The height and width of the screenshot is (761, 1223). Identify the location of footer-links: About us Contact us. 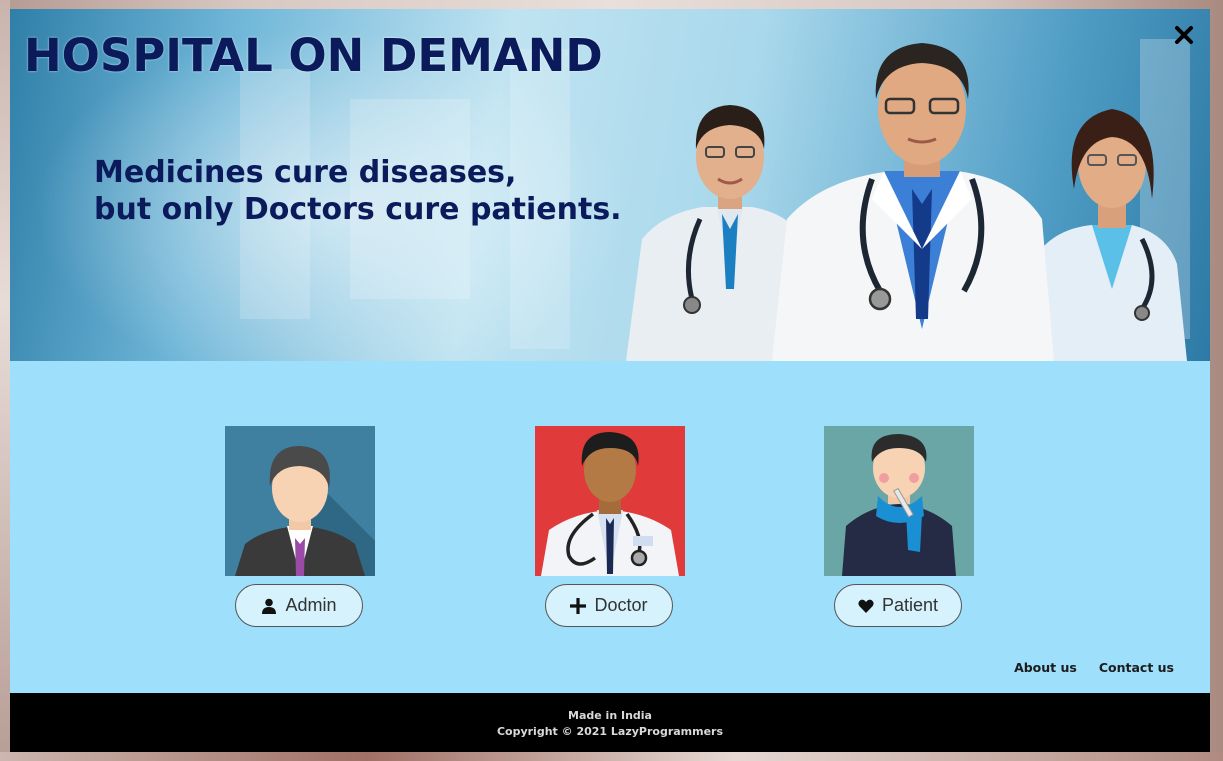
(1094, 667).